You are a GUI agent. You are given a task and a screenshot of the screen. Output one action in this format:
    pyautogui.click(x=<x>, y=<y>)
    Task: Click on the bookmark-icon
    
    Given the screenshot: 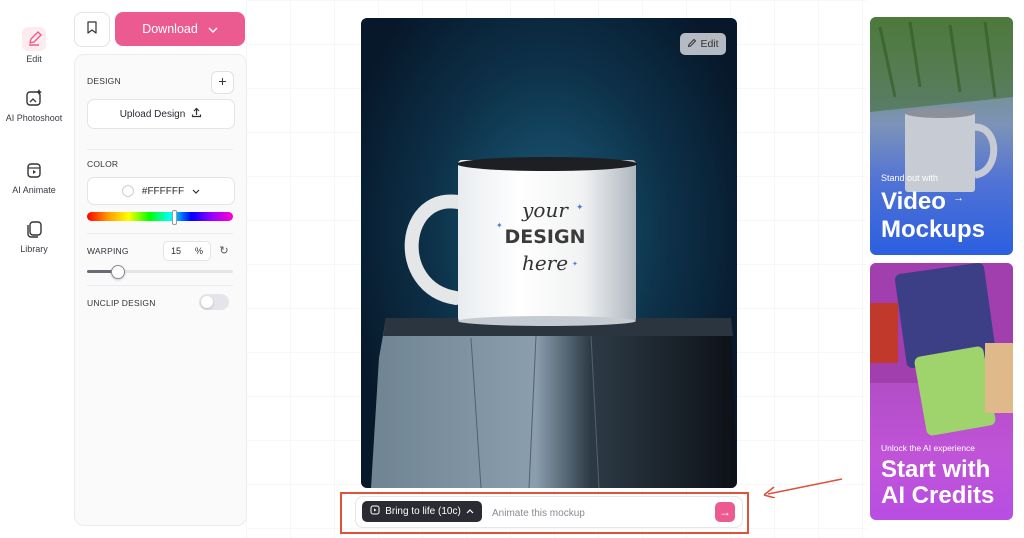 What is the action you would take?
    pyautogui.click(x=92, y=29)
    